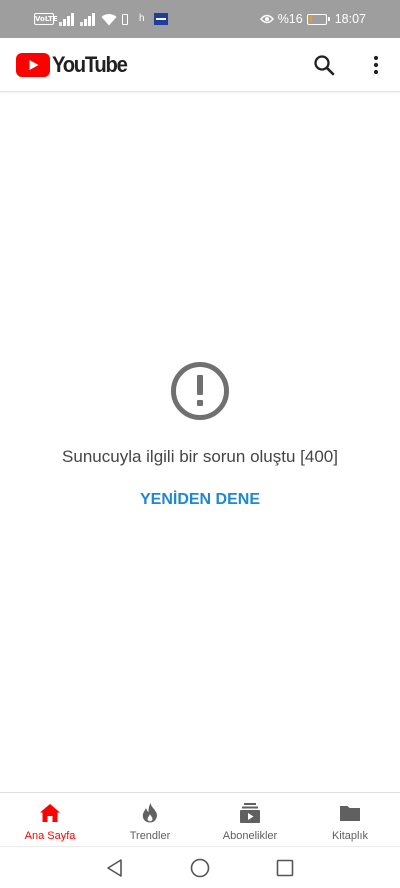 This screenshot has width=400, height=888. Describe the element at coordinates (67, 19) in the screenshot. I see `signal-icon` at that location.